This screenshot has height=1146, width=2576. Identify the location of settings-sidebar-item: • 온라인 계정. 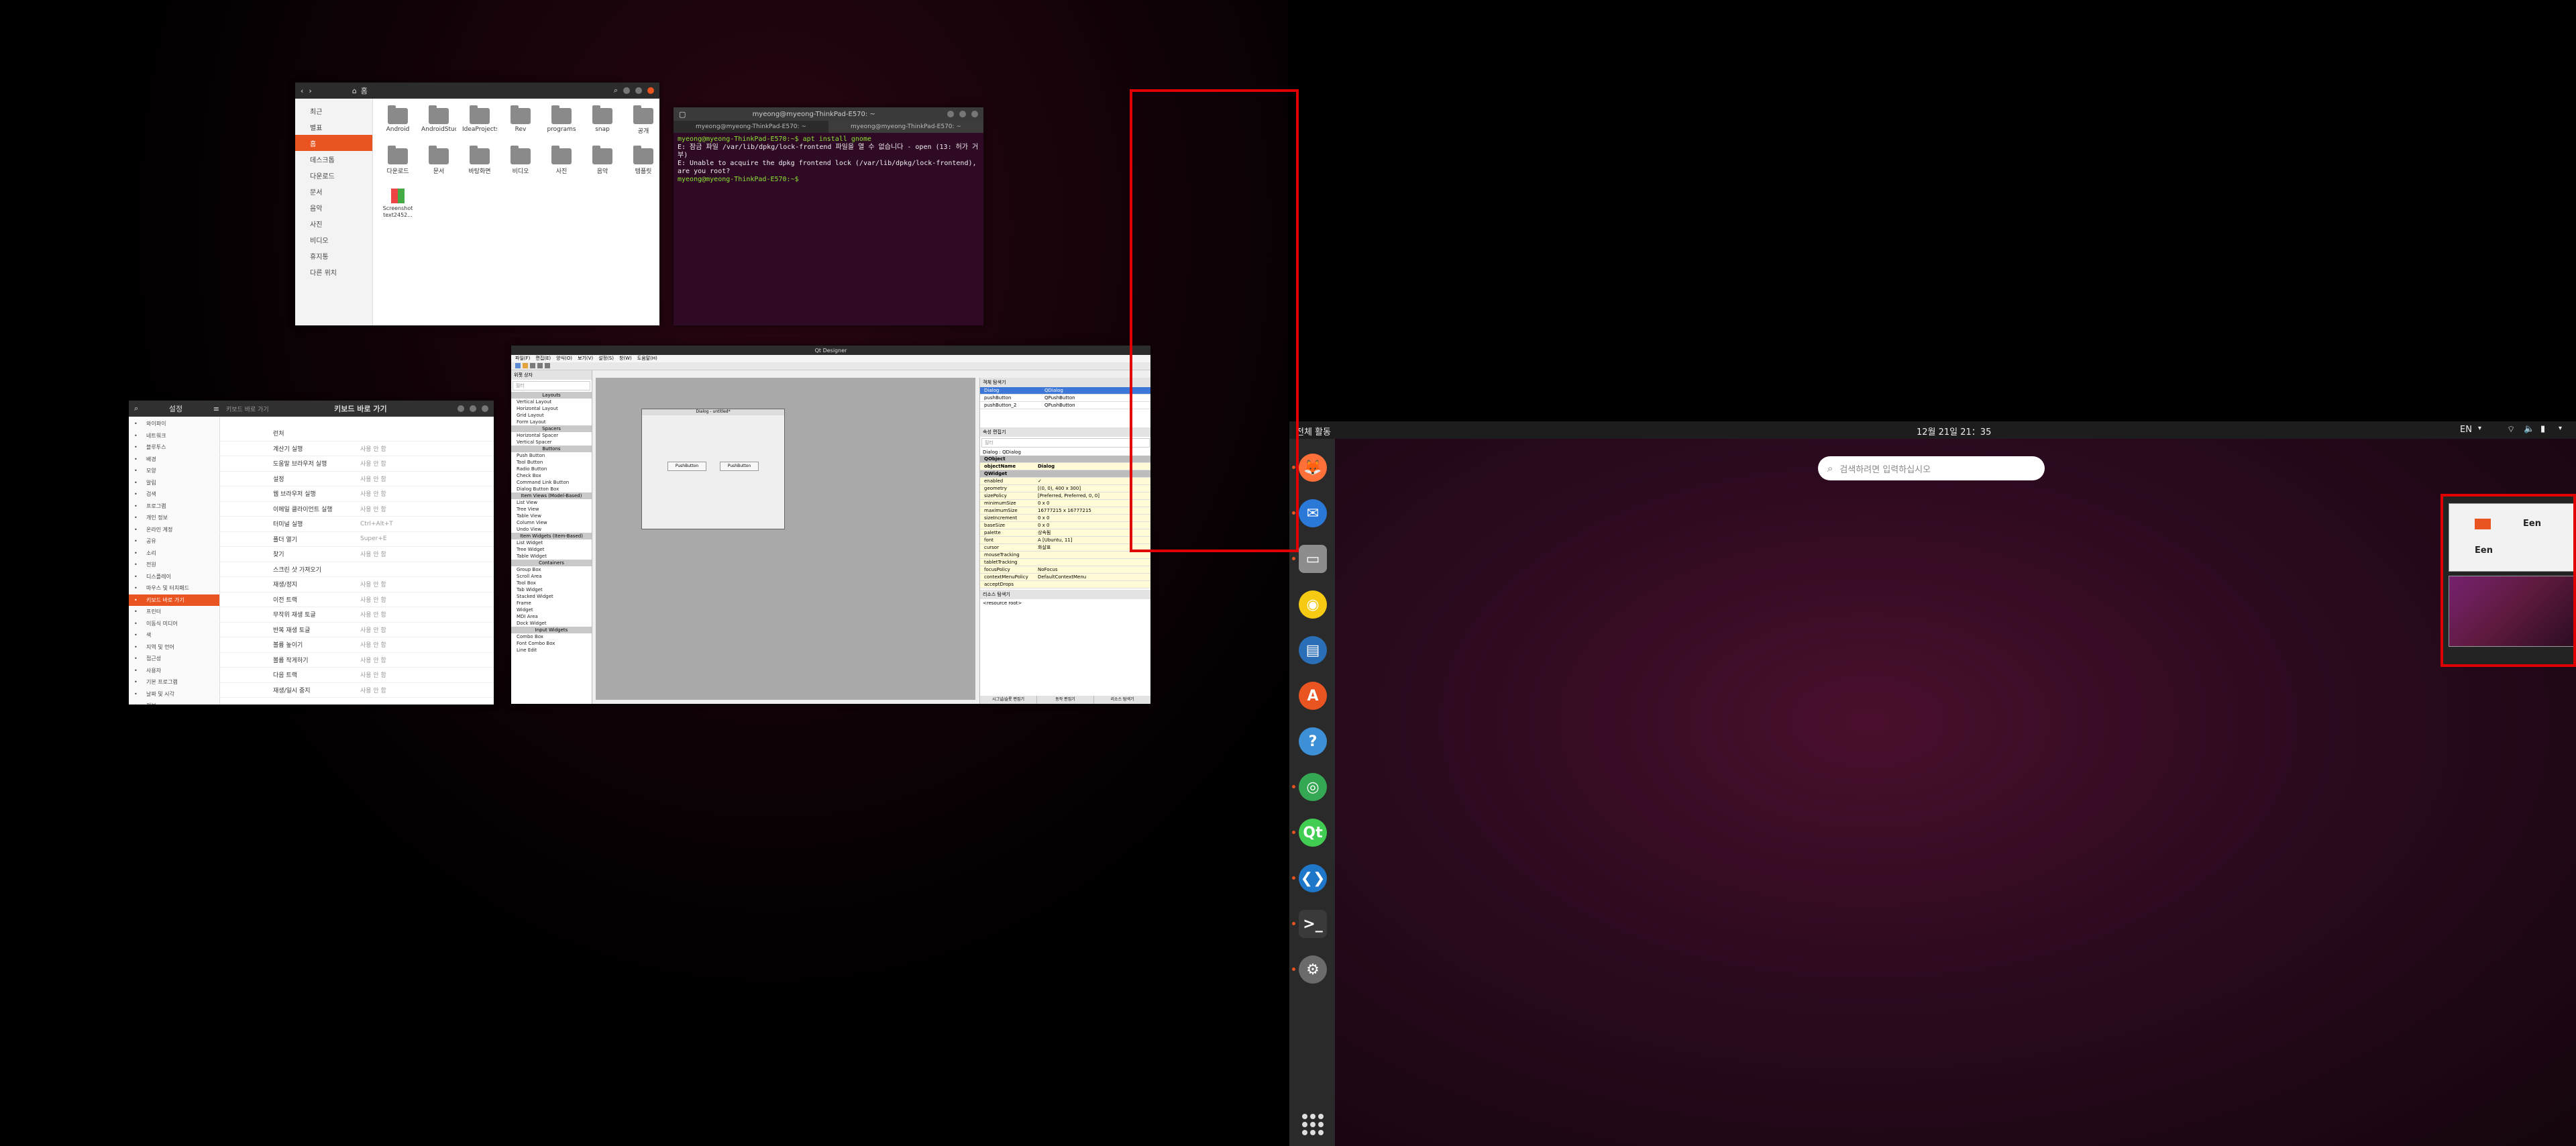
(174, 530).